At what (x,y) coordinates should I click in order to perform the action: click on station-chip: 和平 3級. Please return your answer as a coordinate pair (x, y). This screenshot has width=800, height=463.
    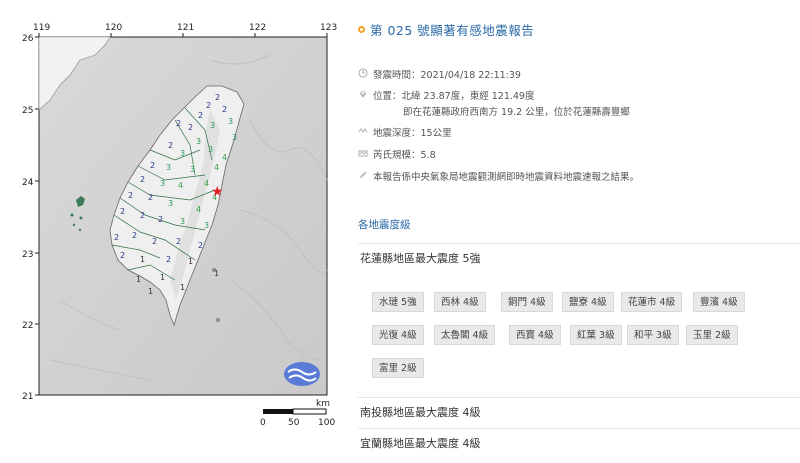
    Looking at the image, I should click on (653, 335).